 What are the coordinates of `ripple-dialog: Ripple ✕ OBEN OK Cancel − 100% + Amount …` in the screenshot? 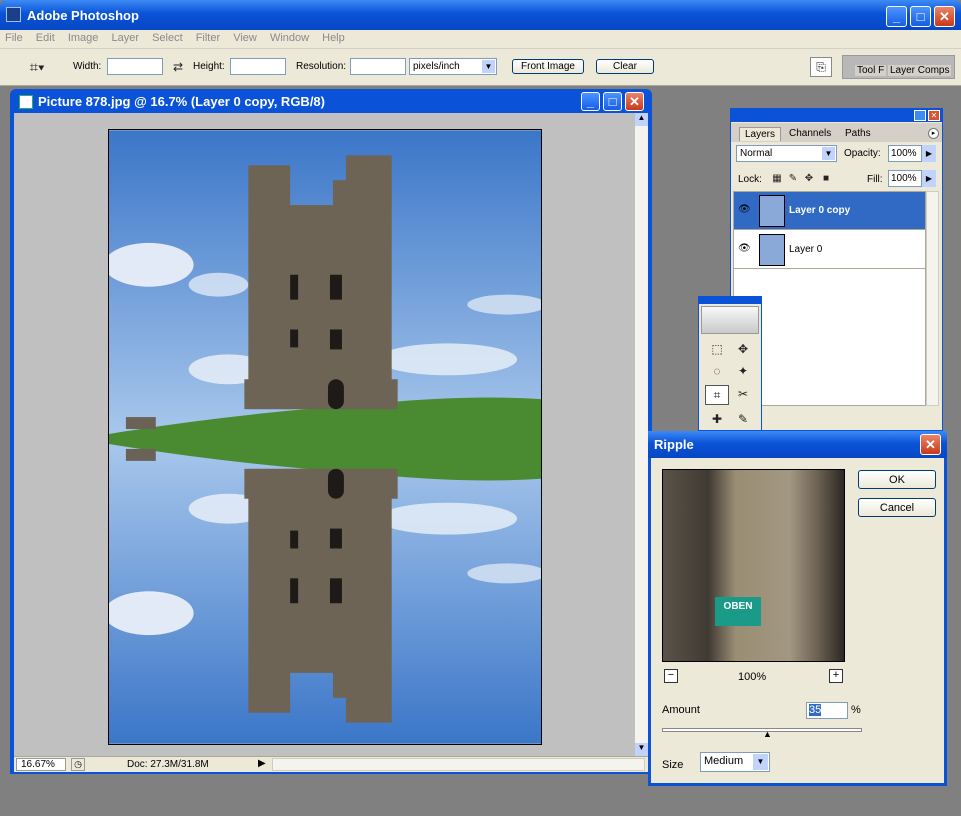 It's located at (797, 608).